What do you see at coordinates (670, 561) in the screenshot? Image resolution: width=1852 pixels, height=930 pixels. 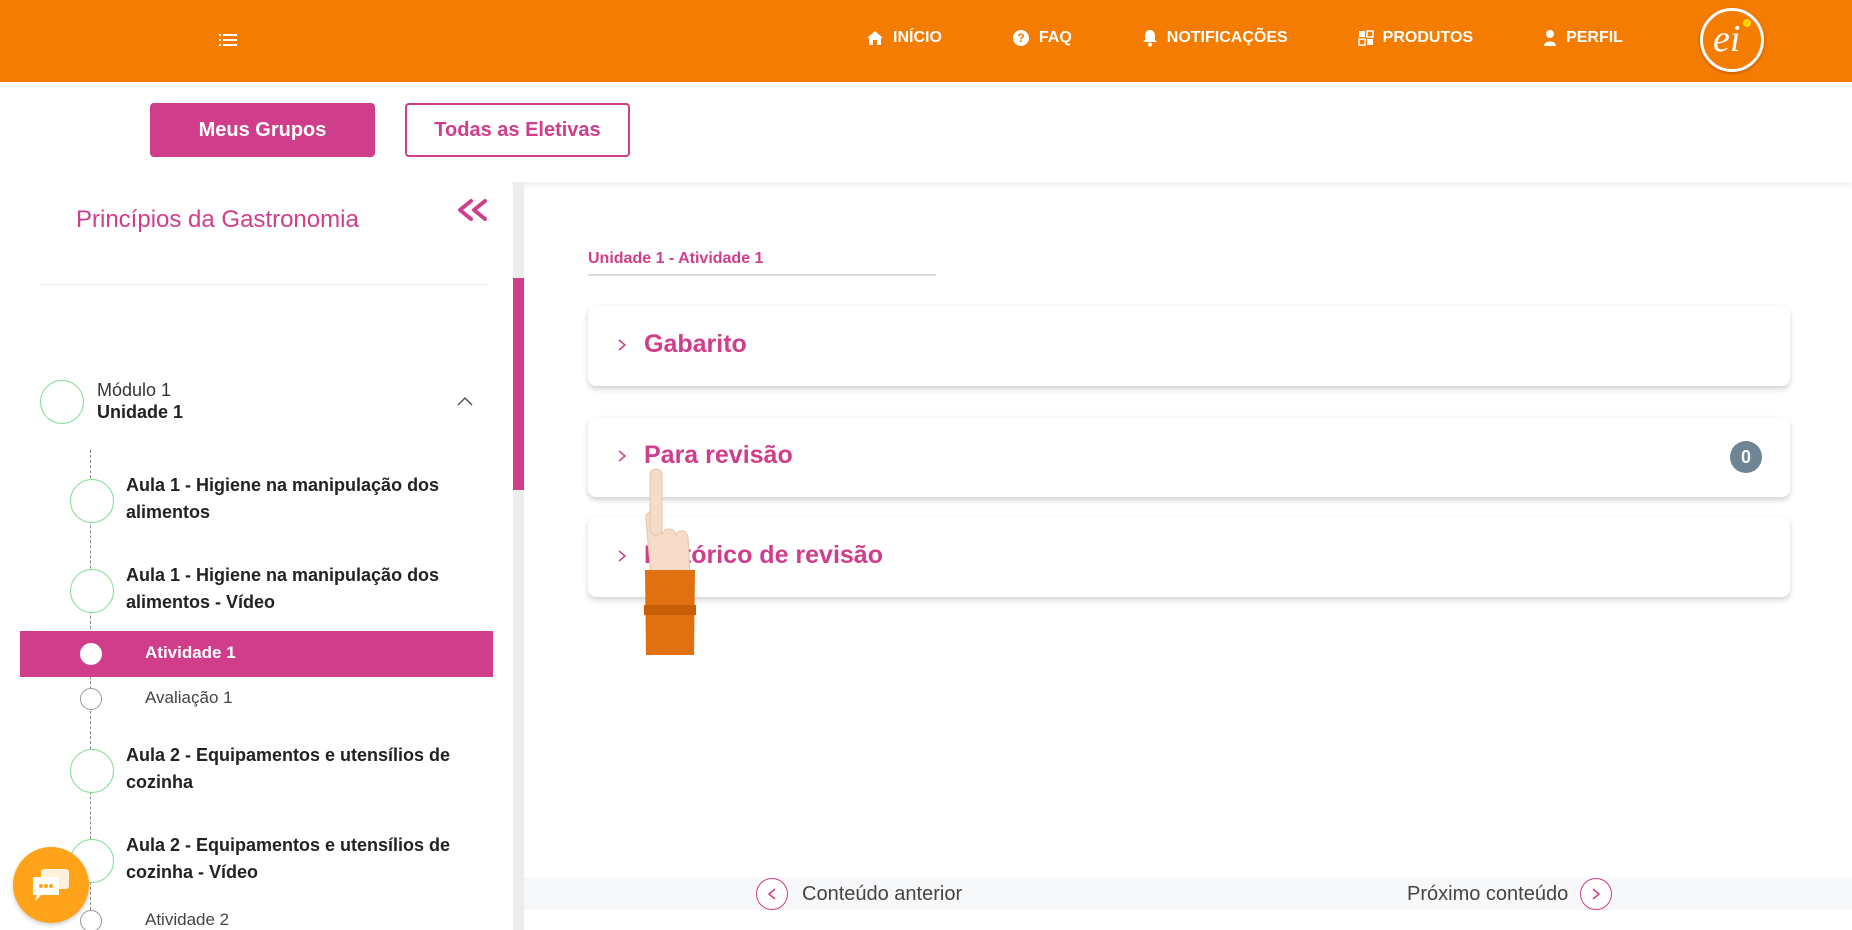 I see `pointing-hand-icon` at bounding box center [670, 561].